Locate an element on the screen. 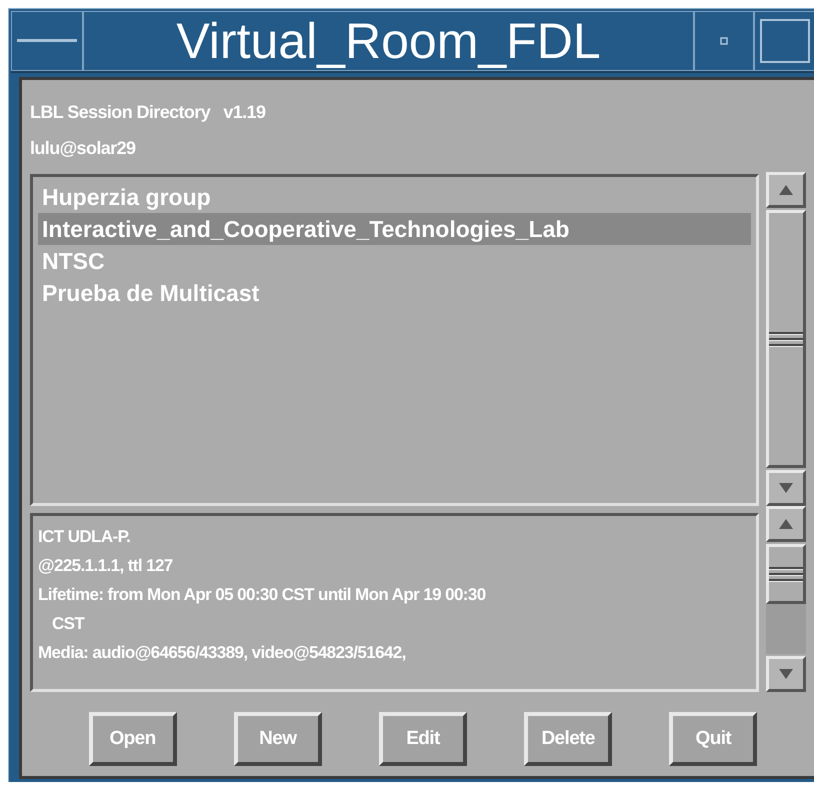 The image size is (814, 786). action-button: Delete is located at coordinates (568, 739).